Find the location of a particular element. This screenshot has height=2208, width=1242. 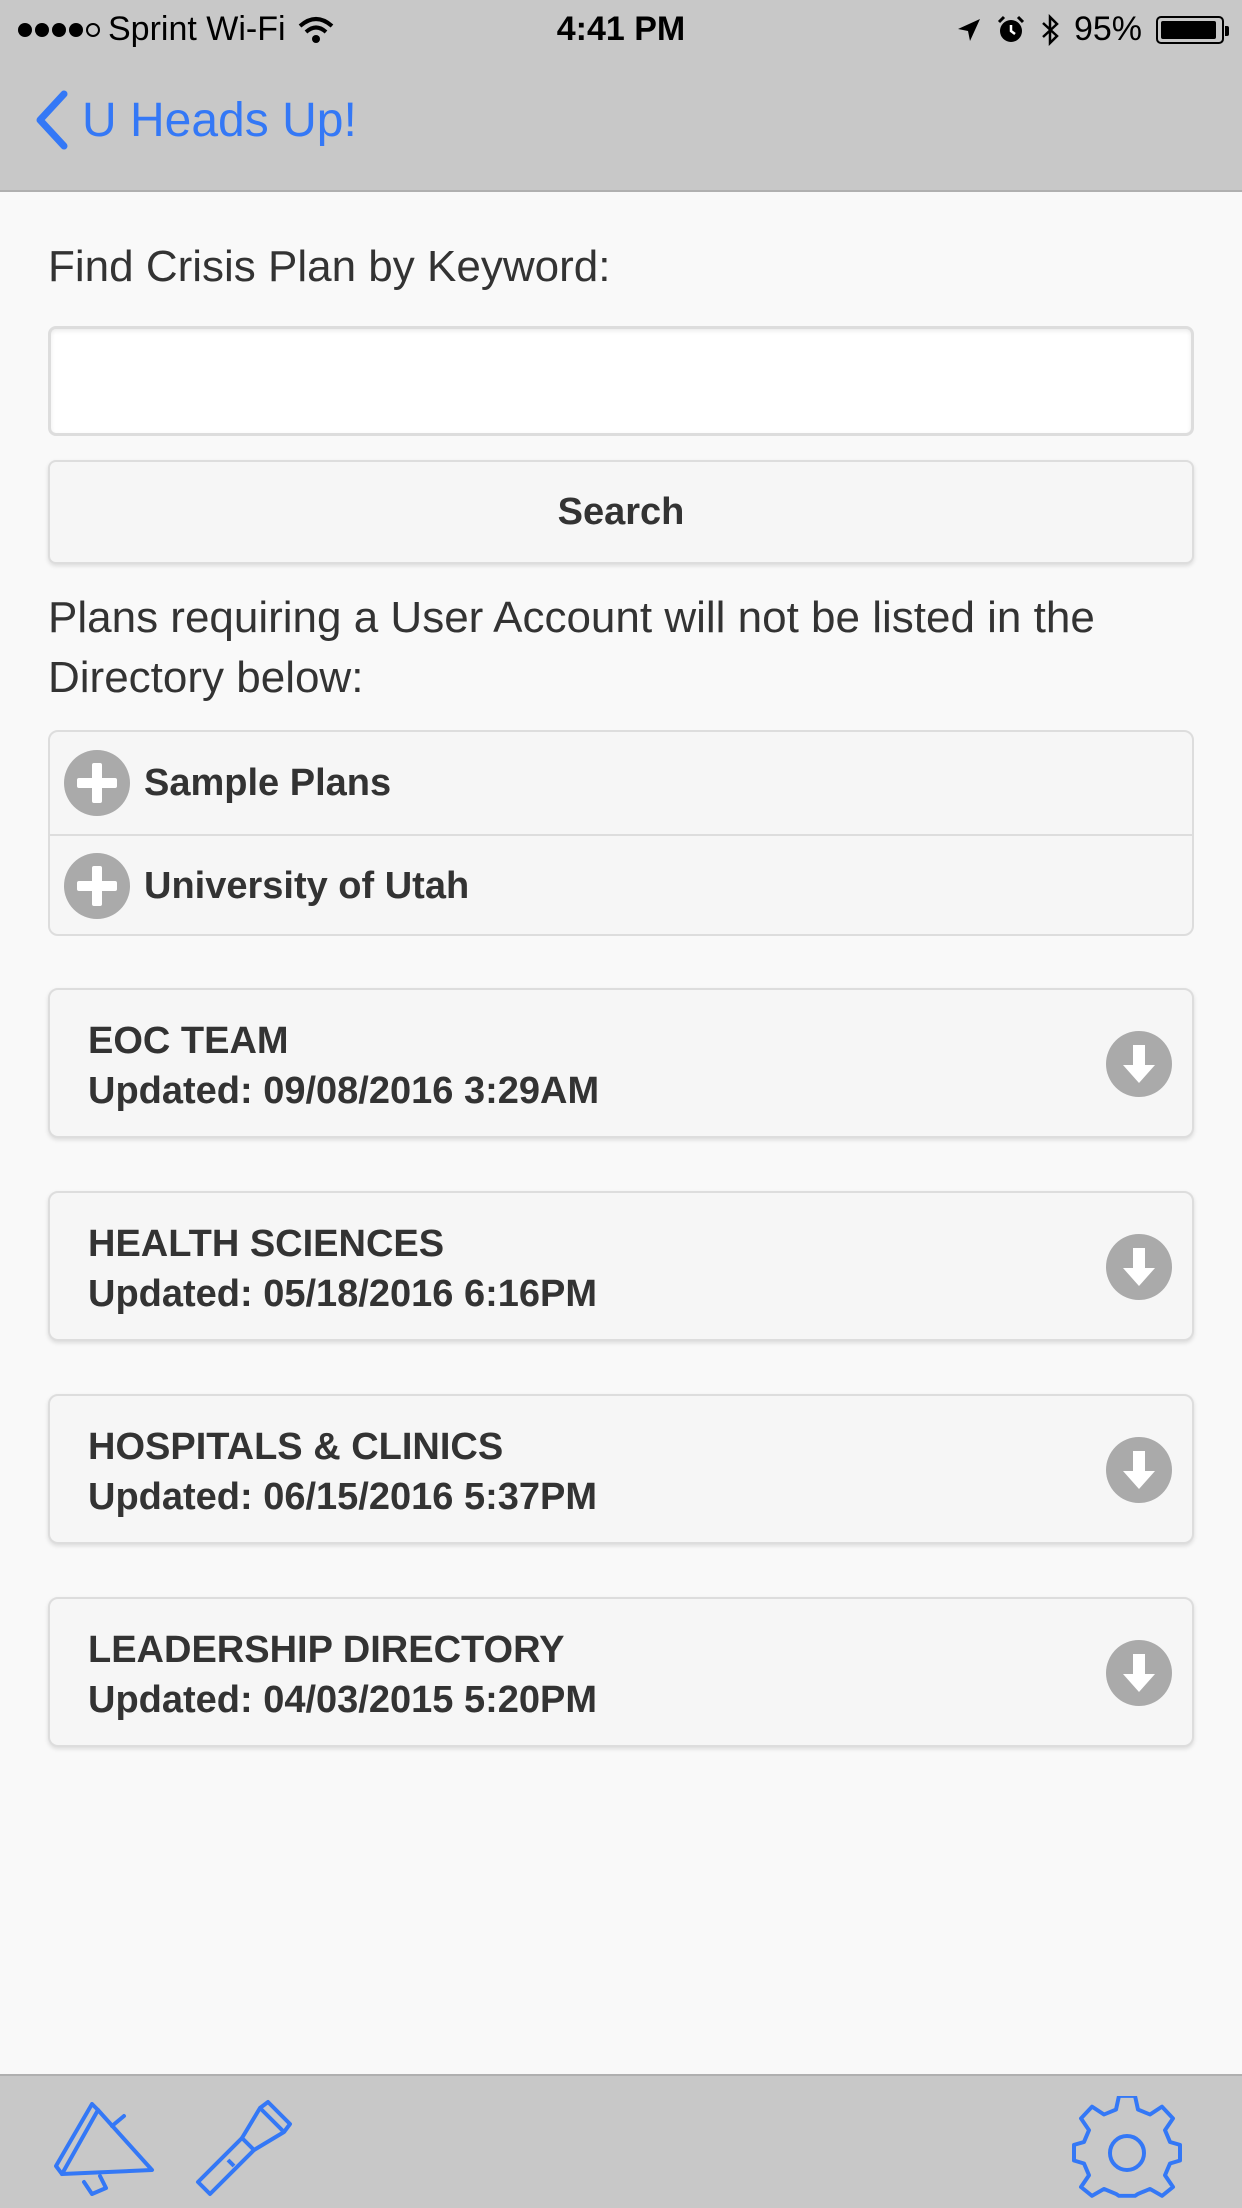

plan-title: LEADERSHIP DIRECTORY is located at coordinates (326, 1650).